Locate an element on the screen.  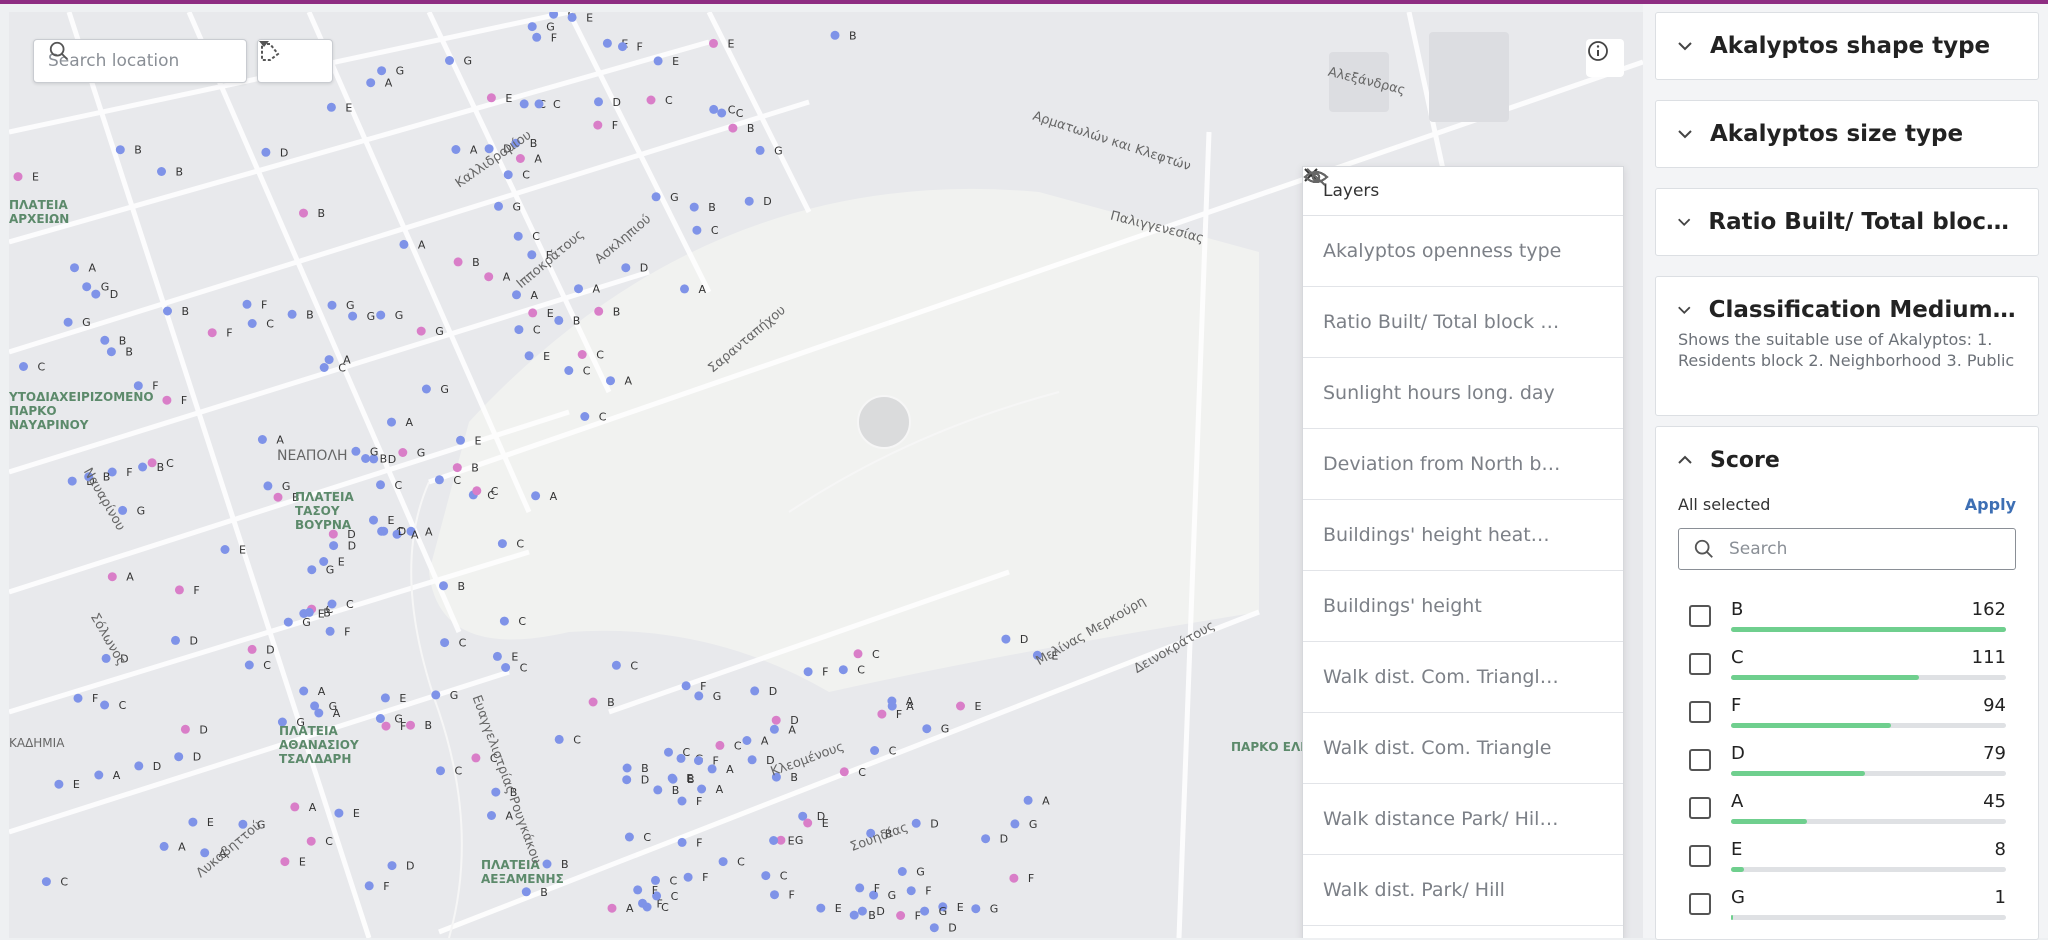
layer-row: Buildings' height heatmap is located at coordinates (1463, 369).